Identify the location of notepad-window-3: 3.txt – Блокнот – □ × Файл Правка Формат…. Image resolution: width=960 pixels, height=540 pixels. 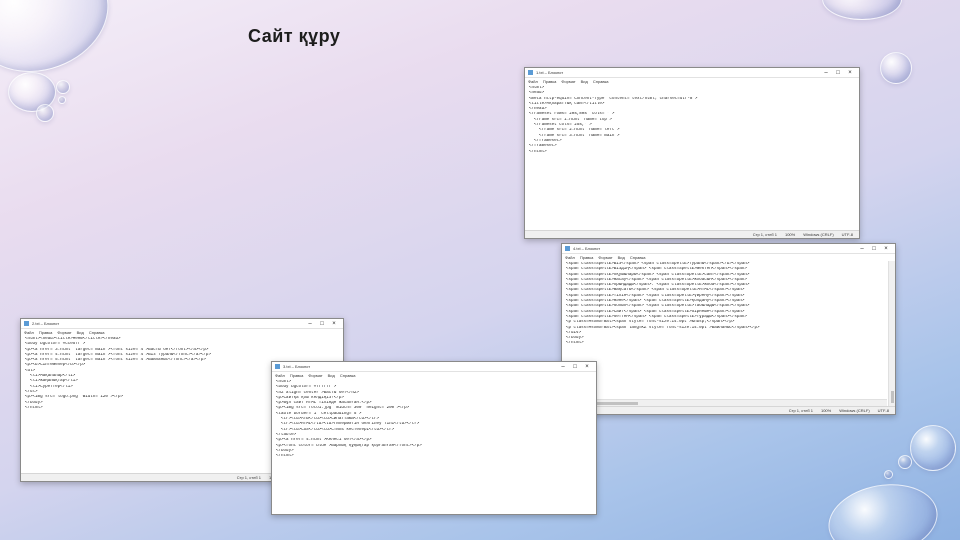
(434, 438).